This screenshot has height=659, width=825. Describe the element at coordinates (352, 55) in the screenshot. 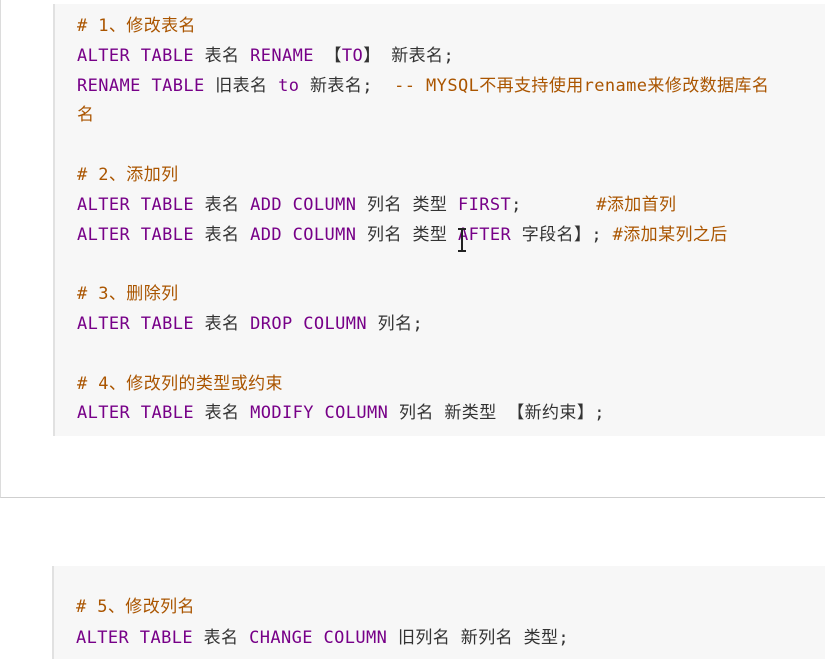

I see `sql-keyword: TO` at that location.